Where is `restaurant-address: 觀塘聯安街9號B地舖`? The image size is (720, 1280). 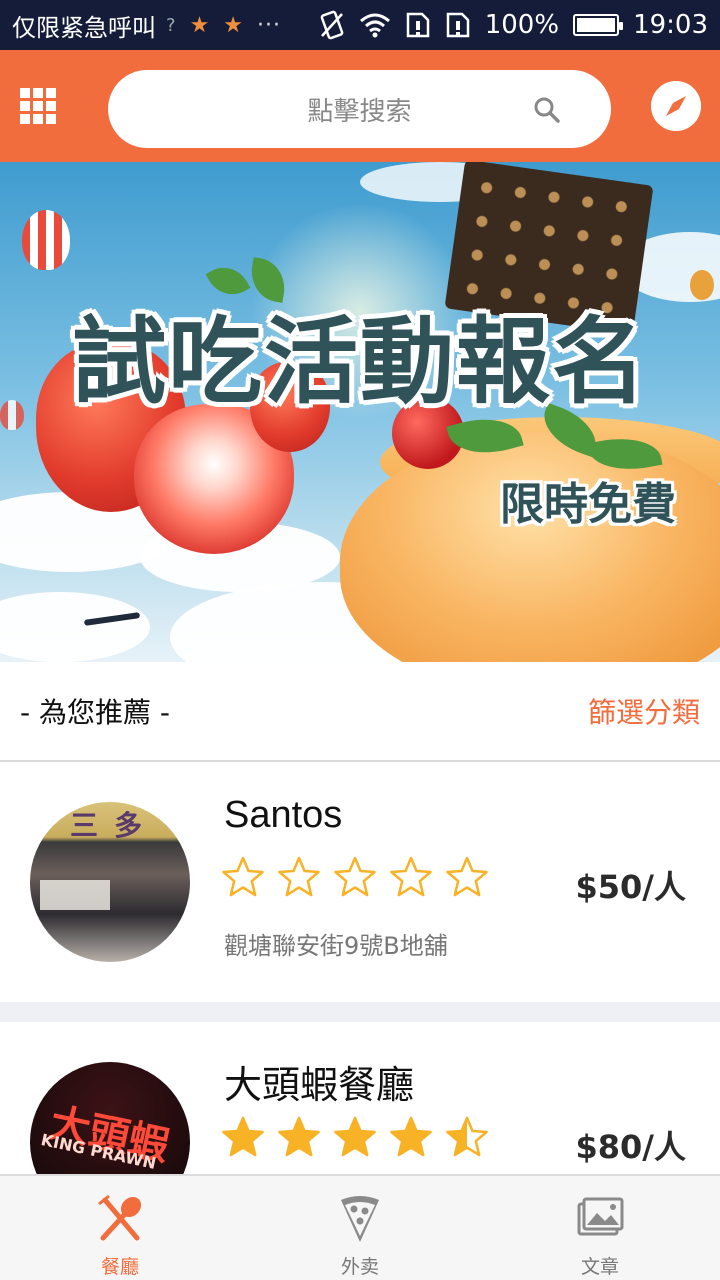 restaurant-address: 觀塘聯安街9號B地舖 is located at coordinates (336, 946).